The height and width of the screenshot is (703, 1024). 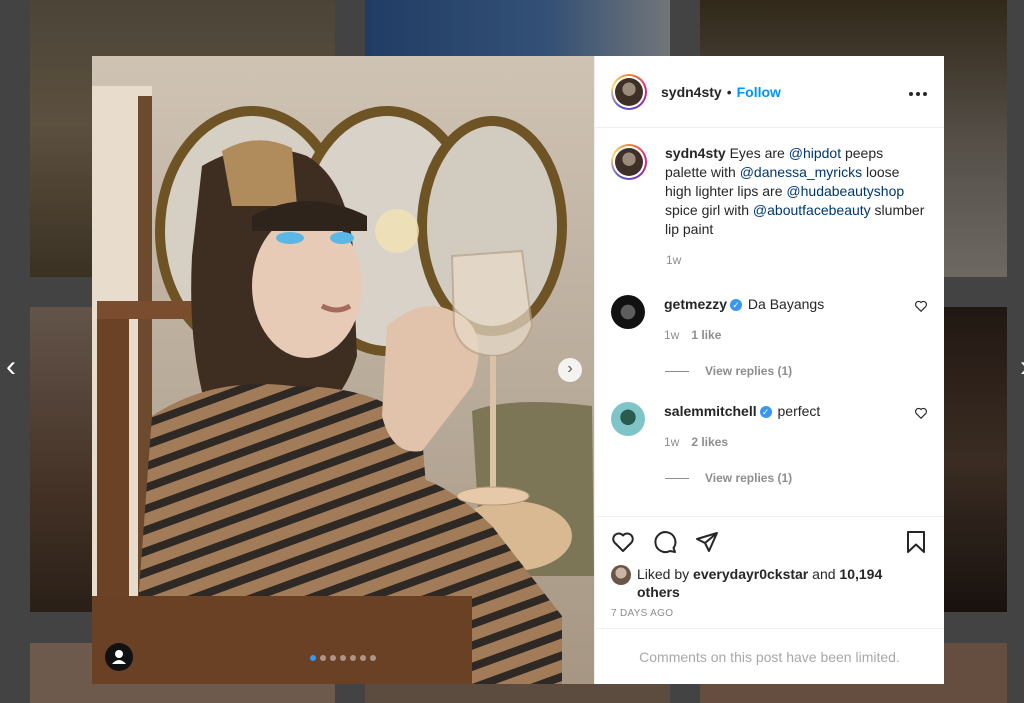 I want to click on author-avatar, so click(x=629, y=91).